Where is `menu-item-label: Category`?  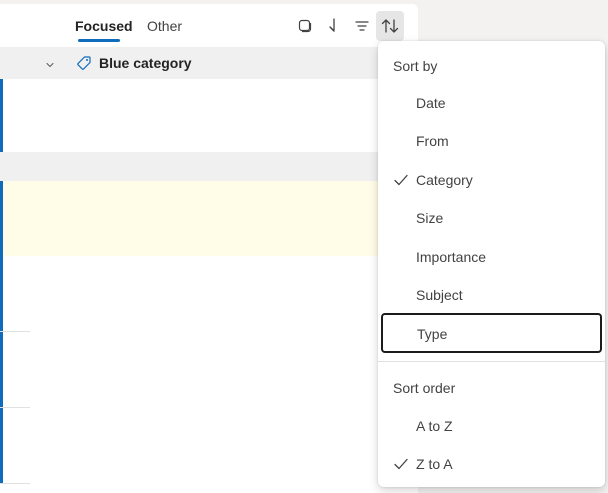 menu-item-label: Category is located at coordinates (444, 180).